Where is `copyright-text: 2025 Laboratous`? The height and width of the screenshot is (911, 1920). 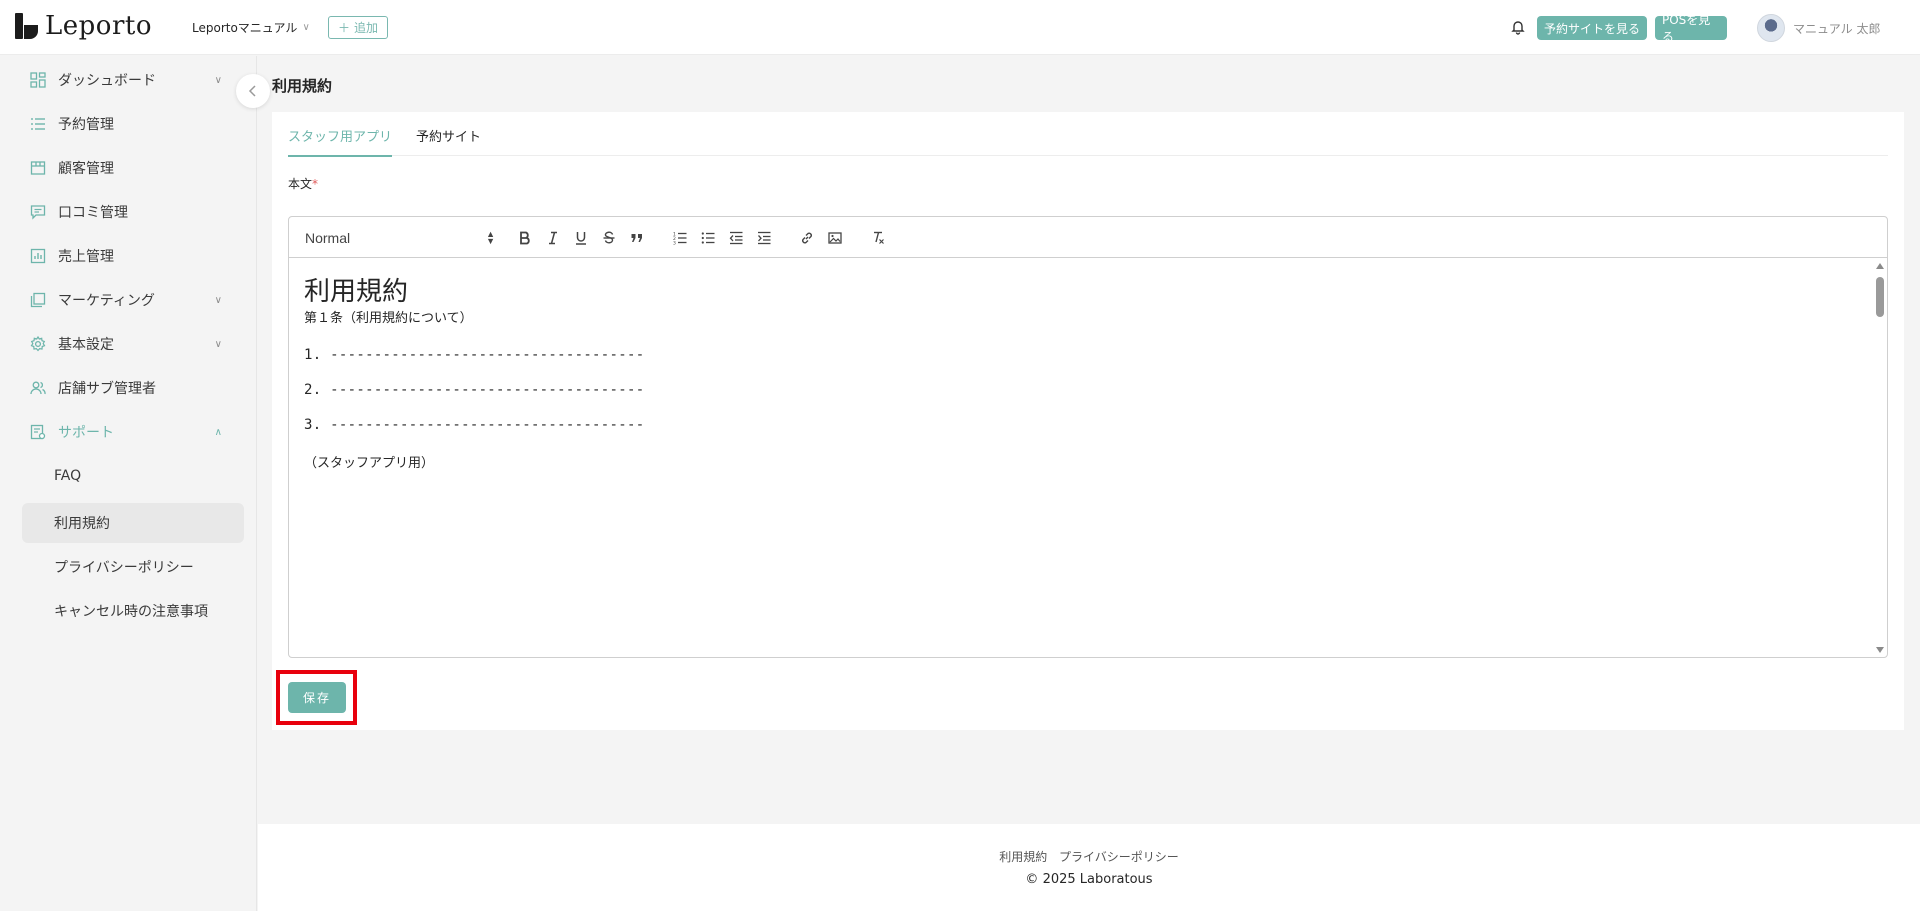
copyright-text: 2025 Laboratous is located at coordinates (1097, 879).